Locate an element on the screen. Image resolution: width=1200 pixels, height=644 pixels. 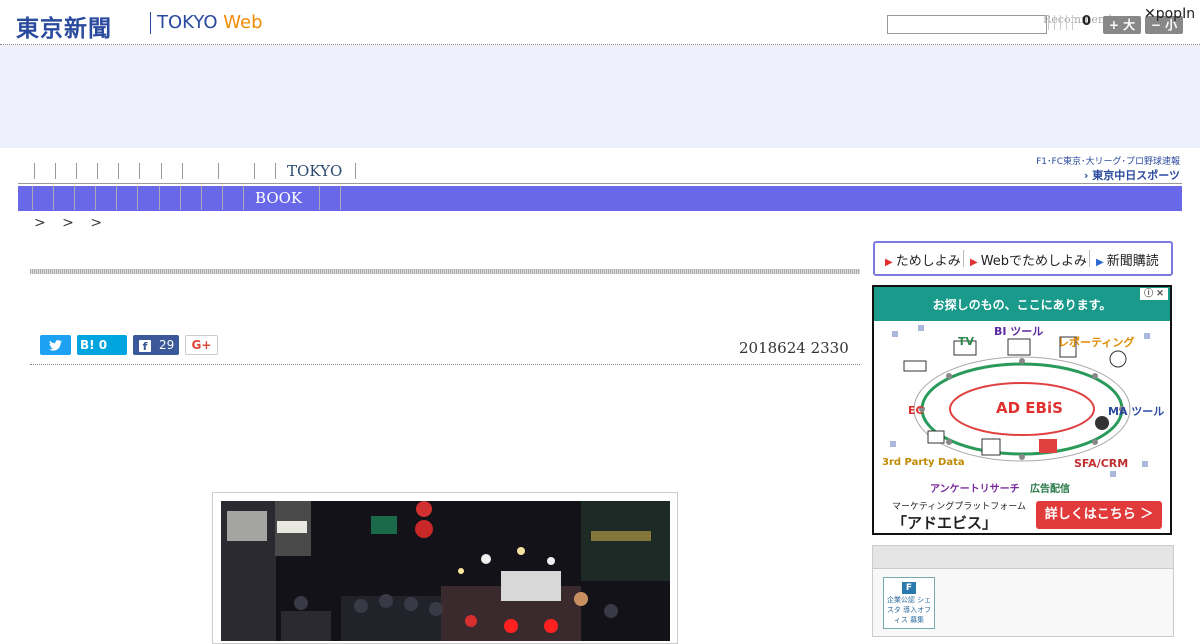
chunichi-logo: › 東京中日スポーツ is located at coordinates (1131, 175).